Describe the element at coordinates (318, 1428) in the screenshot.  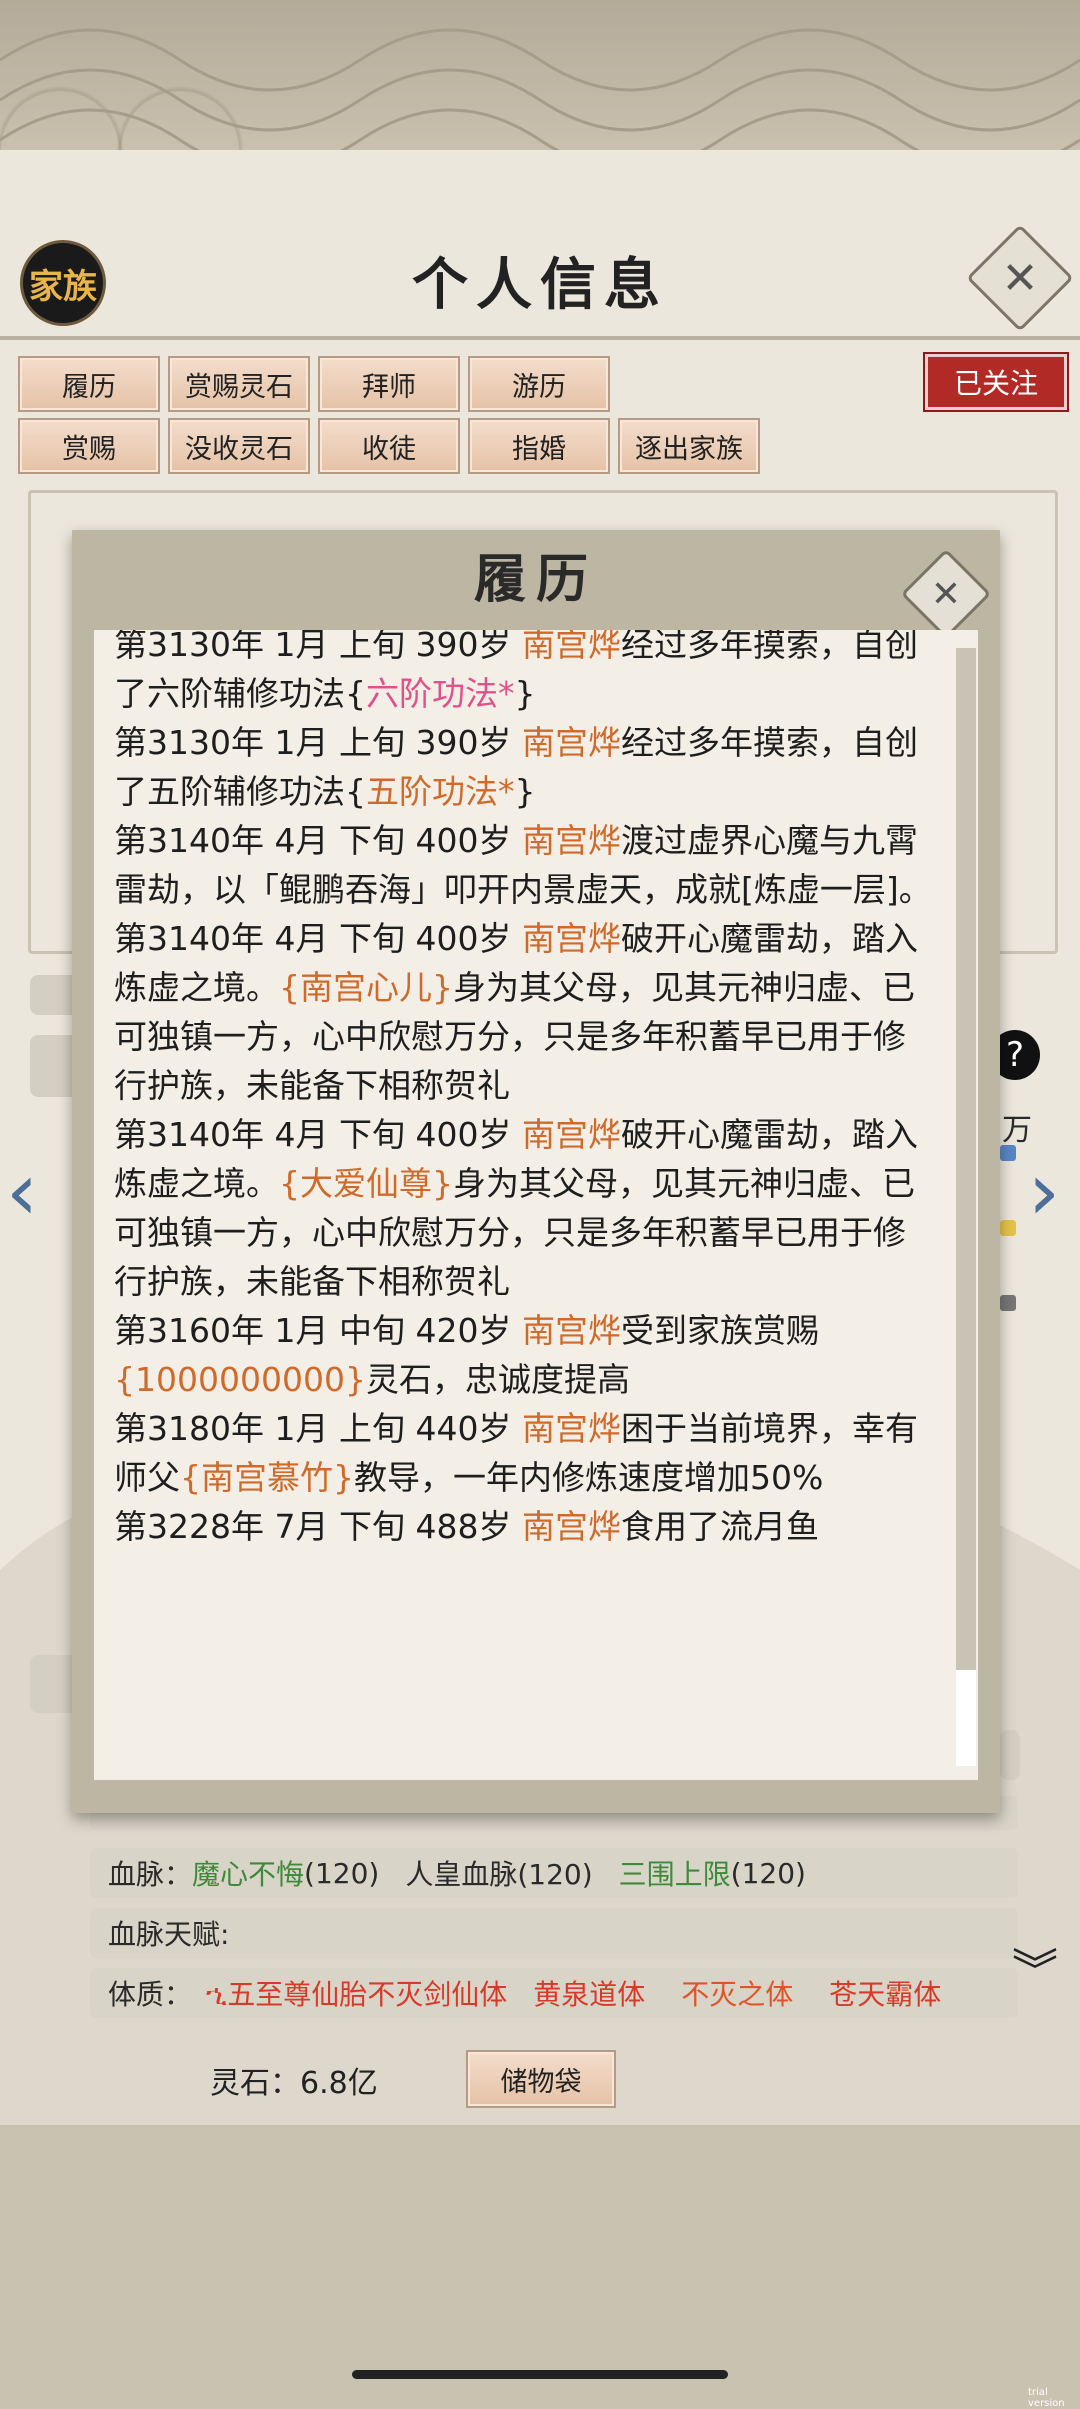
I see `entry-pre: 第3180年 1月 上旬 440岁` at that location.